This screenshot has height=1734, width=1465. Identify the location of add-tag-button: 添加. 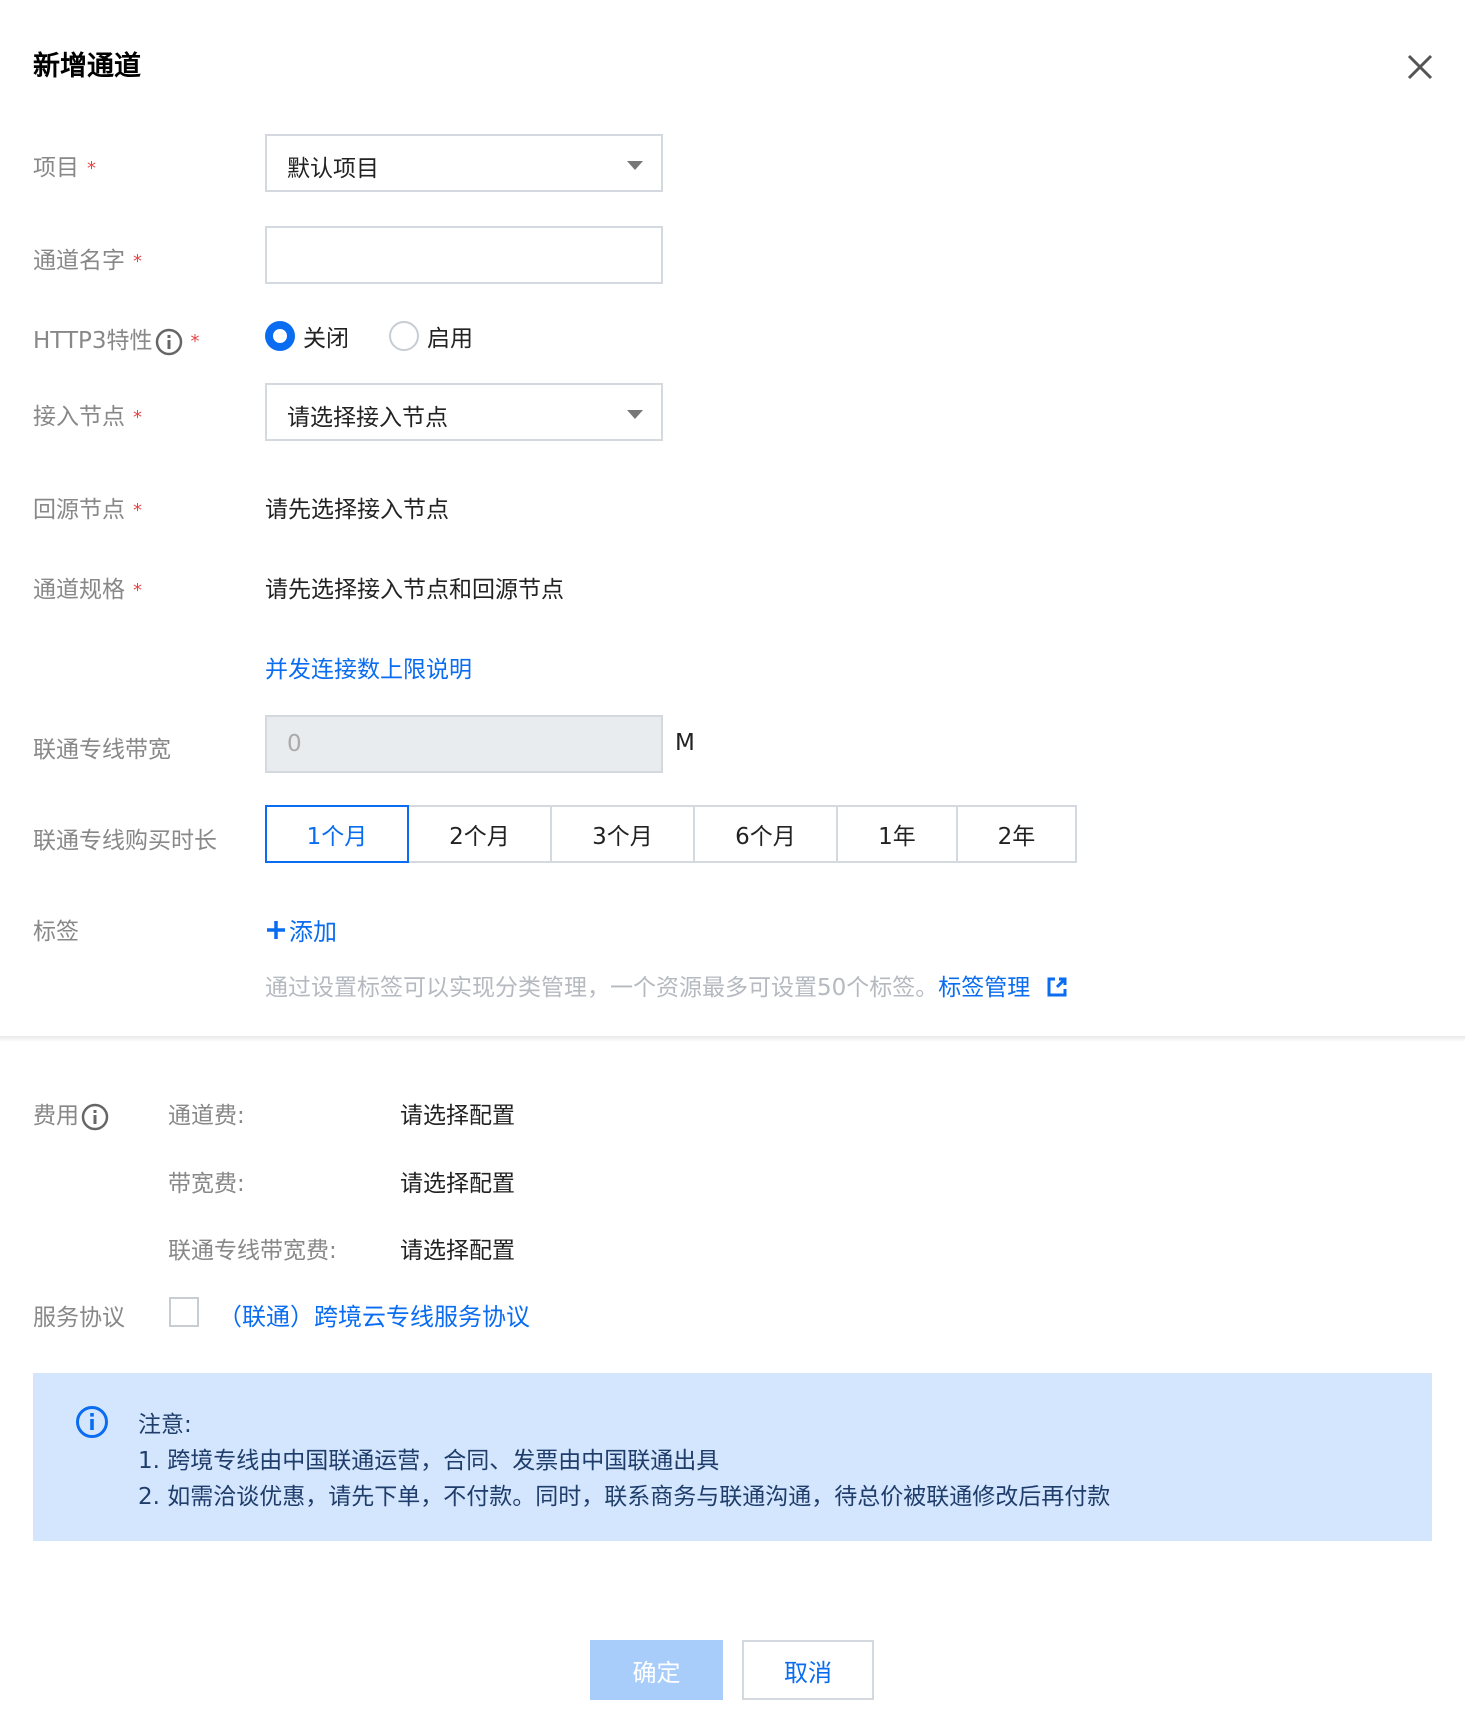
(301, 929).